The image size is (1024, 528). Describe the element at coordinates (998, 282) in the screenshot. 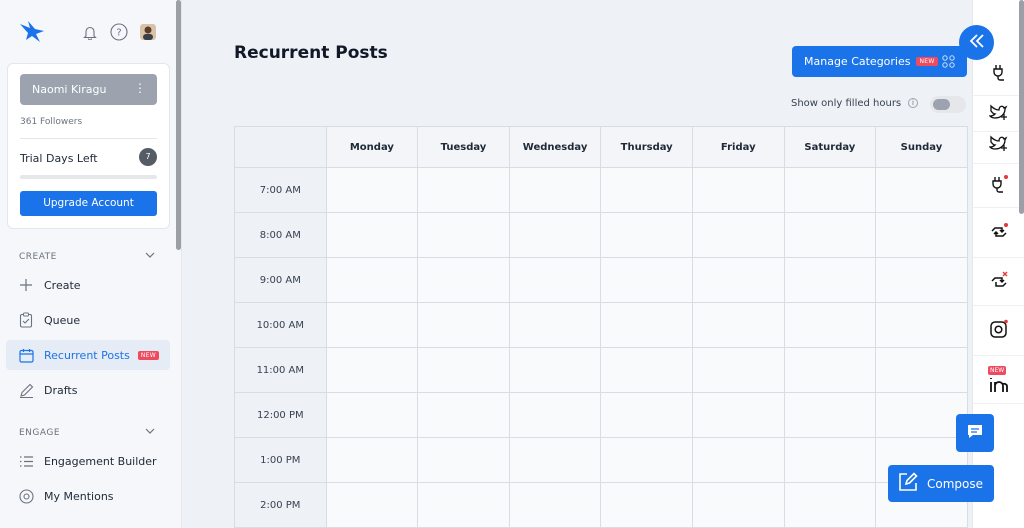

I see `retweet-error-item` at that location.